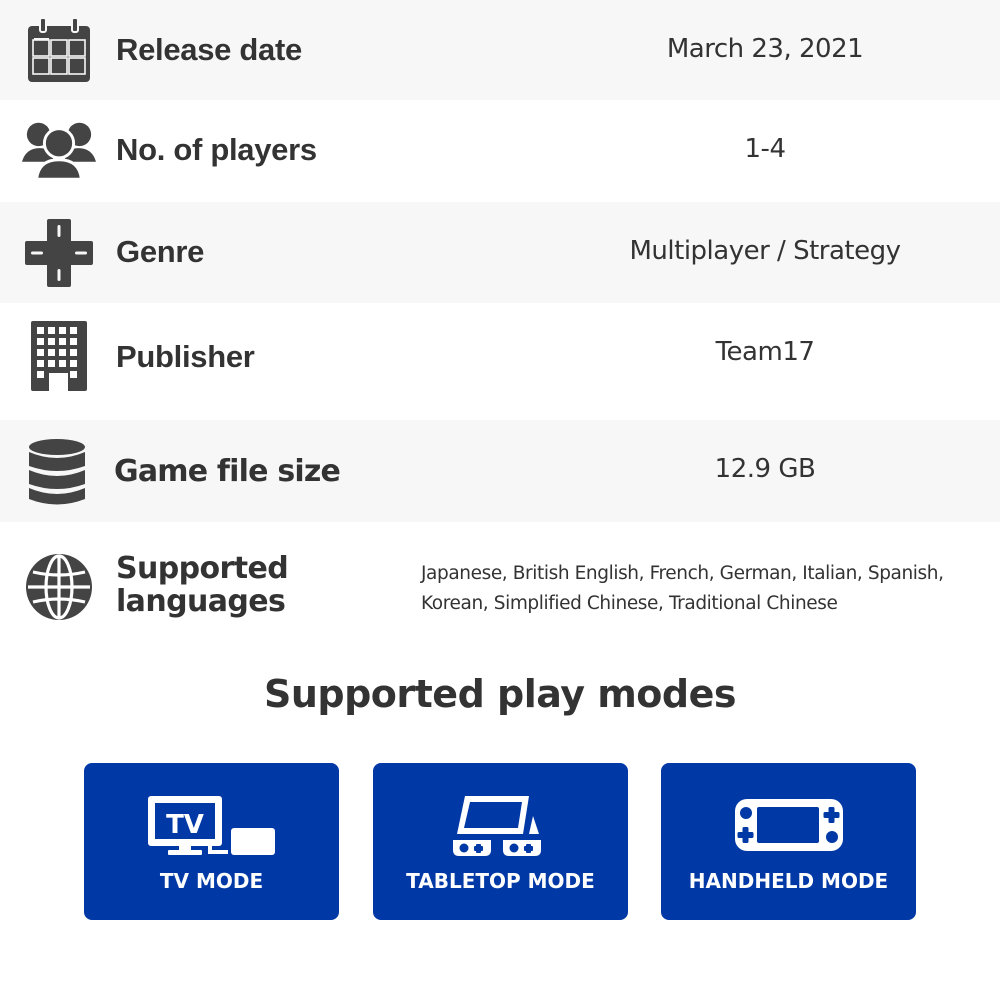 The height and width of the screenshot is (1000, 1000). Describe the element at coordinates (211, 881) in the screenshot. I see `mode-label: TV MODE` at that location.